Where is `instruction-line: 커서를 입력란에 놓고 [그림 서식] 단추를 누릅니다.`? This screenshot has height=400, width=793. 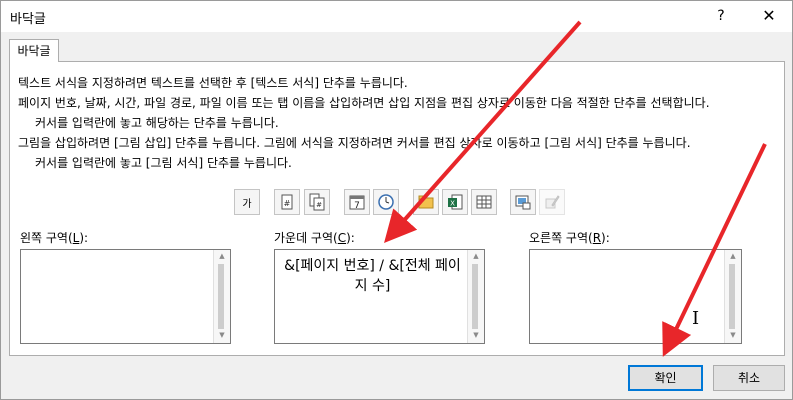 instruction-line: 커서를 입력란에 놓고 [그림 서식] 단추를 누릅니다. is located at coordinates (163, 163).